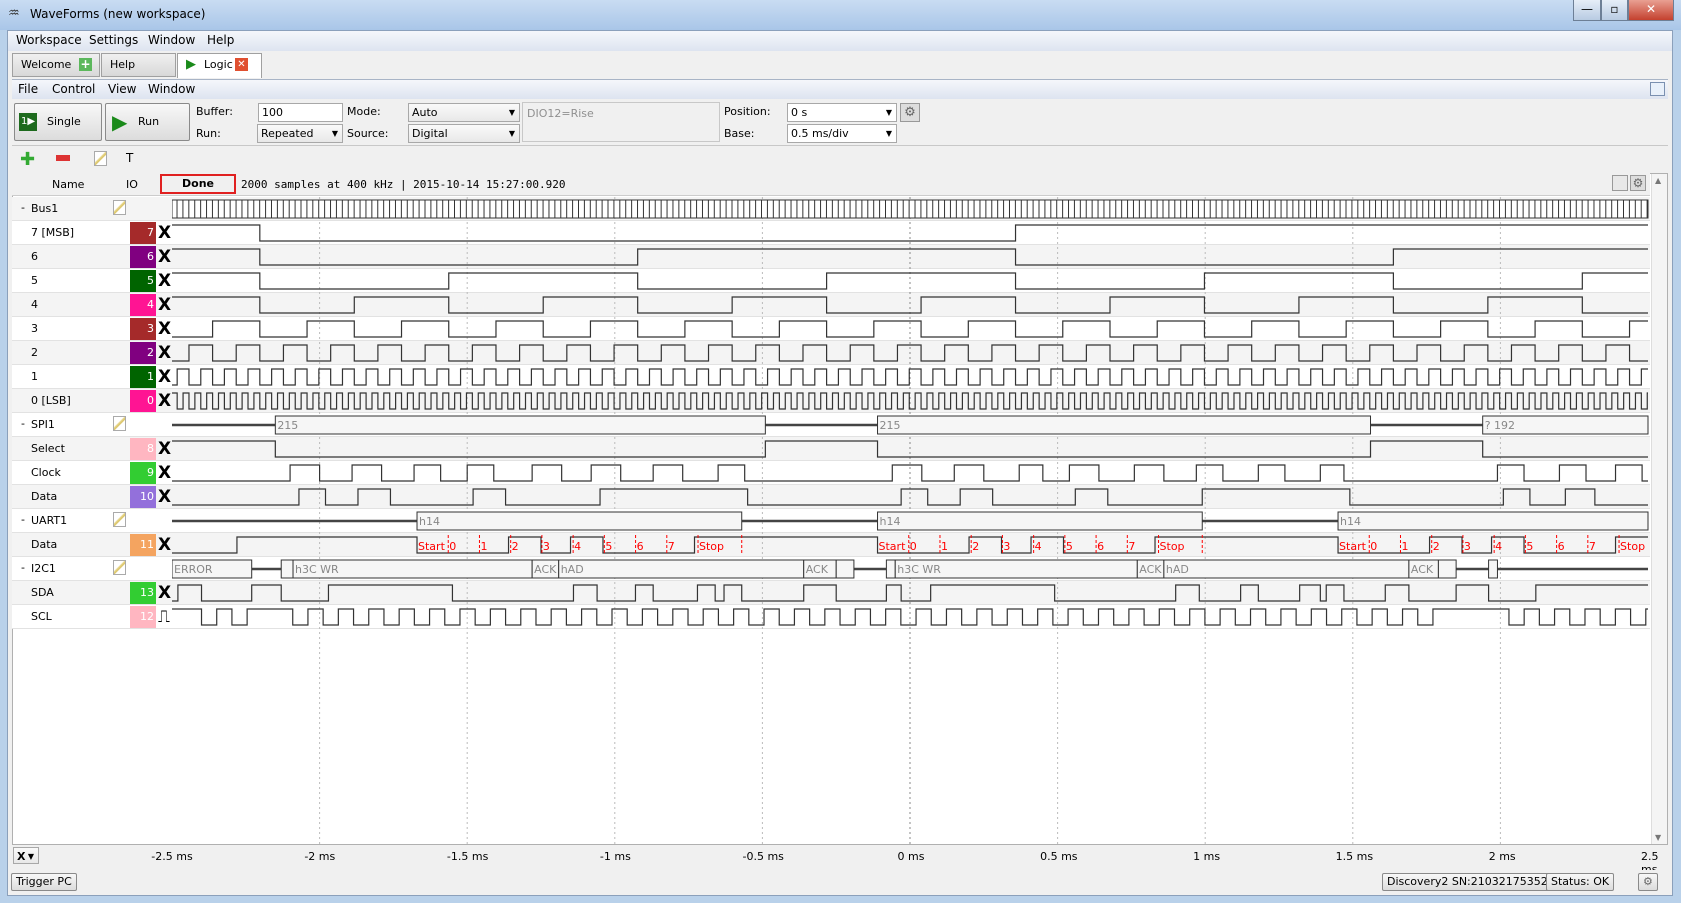 This screenshot has height=903, width=1681. I want to click on tab-welcome: Welcome +, so click(56, 65).